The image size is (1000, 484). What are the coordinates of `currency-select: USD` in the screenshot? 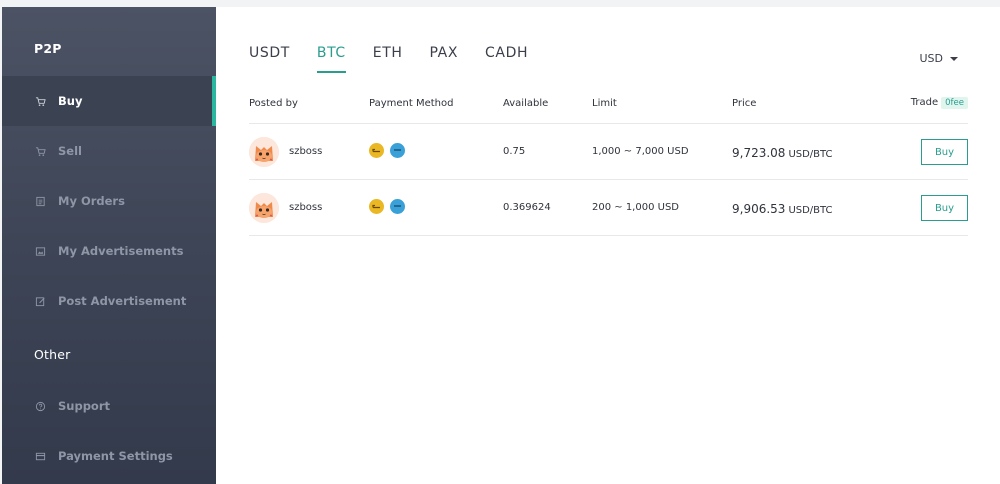 It's located at (938, 58).